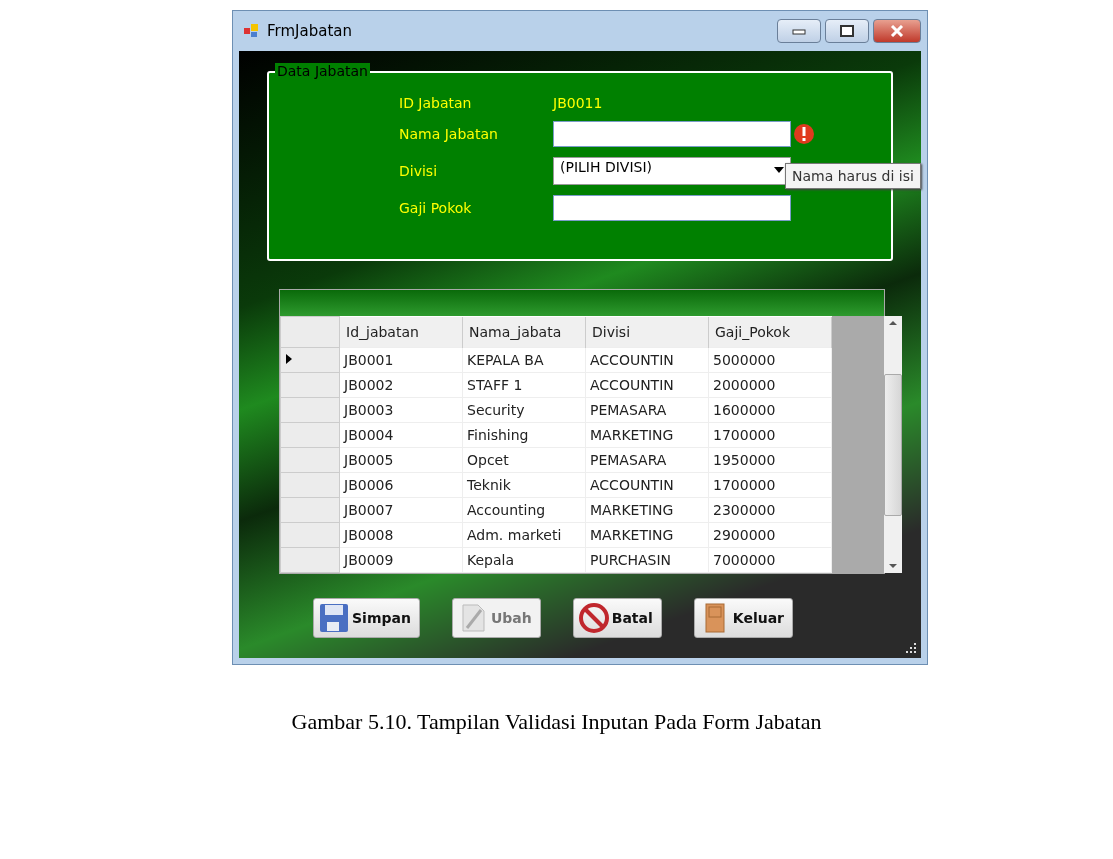 The width and height of the screenshot is (1113, 859). What do you see at coordinates (770, 510) in the screenshot?
I see `table-cell: 2300000` at bounding box center [770, 510].